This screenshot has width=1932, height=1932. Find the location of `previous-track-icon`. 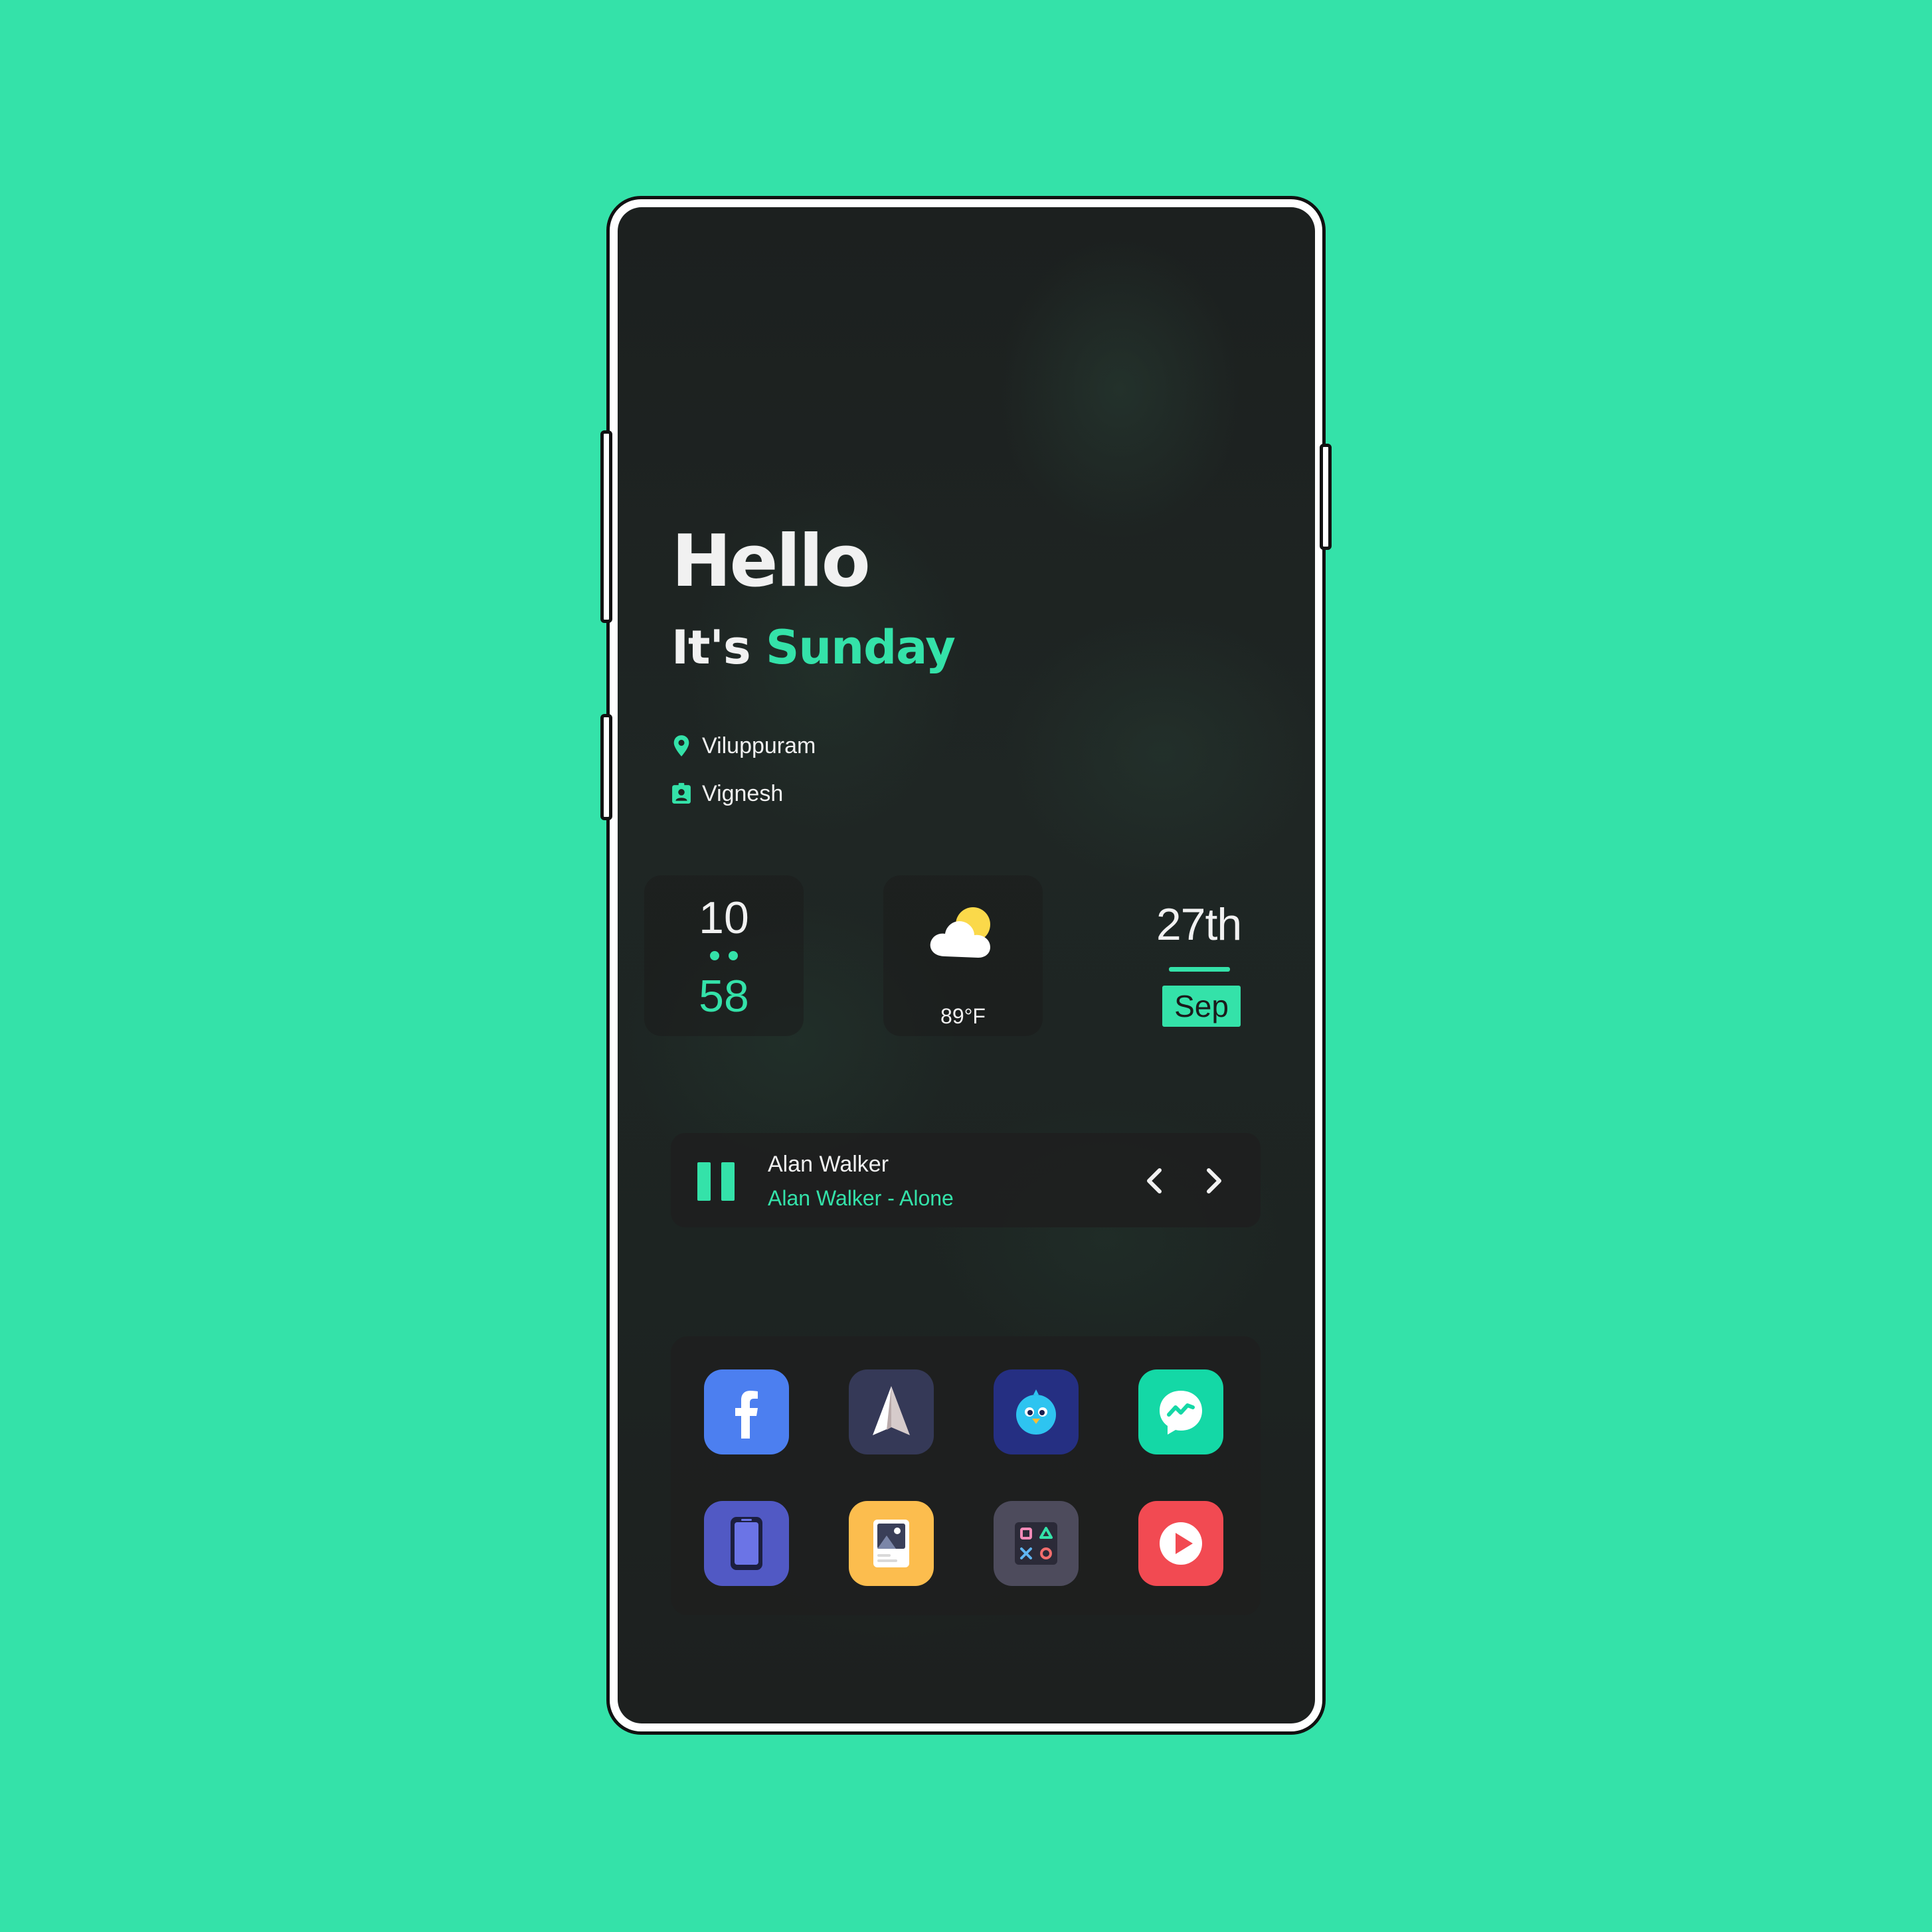

previous-track-icon is located at coordinates (1154, 1180).